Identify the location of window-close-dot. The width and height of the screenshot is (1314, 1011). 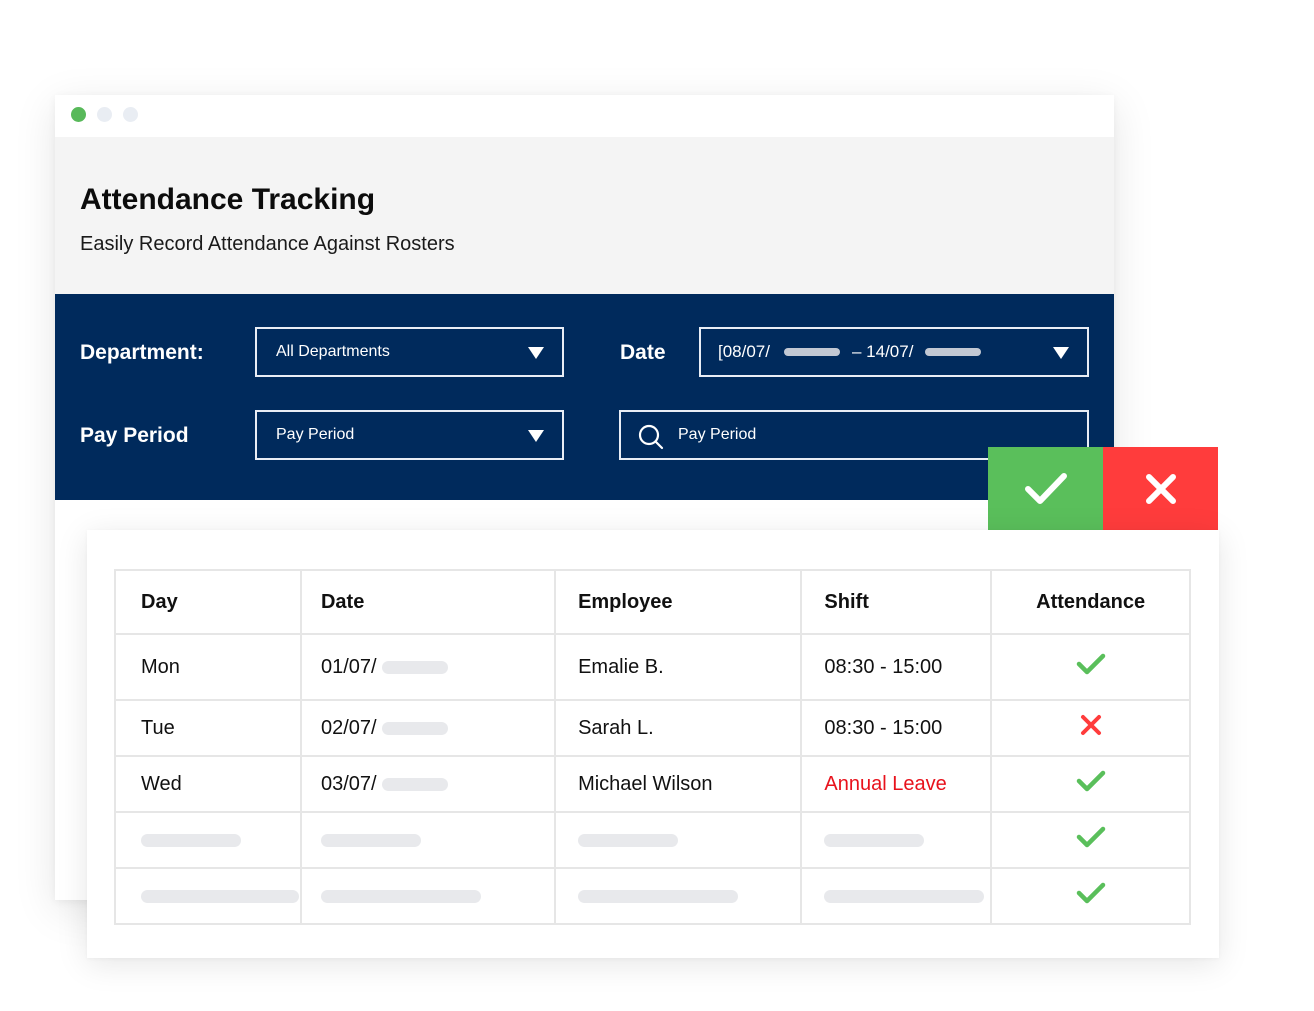
(78, 114).